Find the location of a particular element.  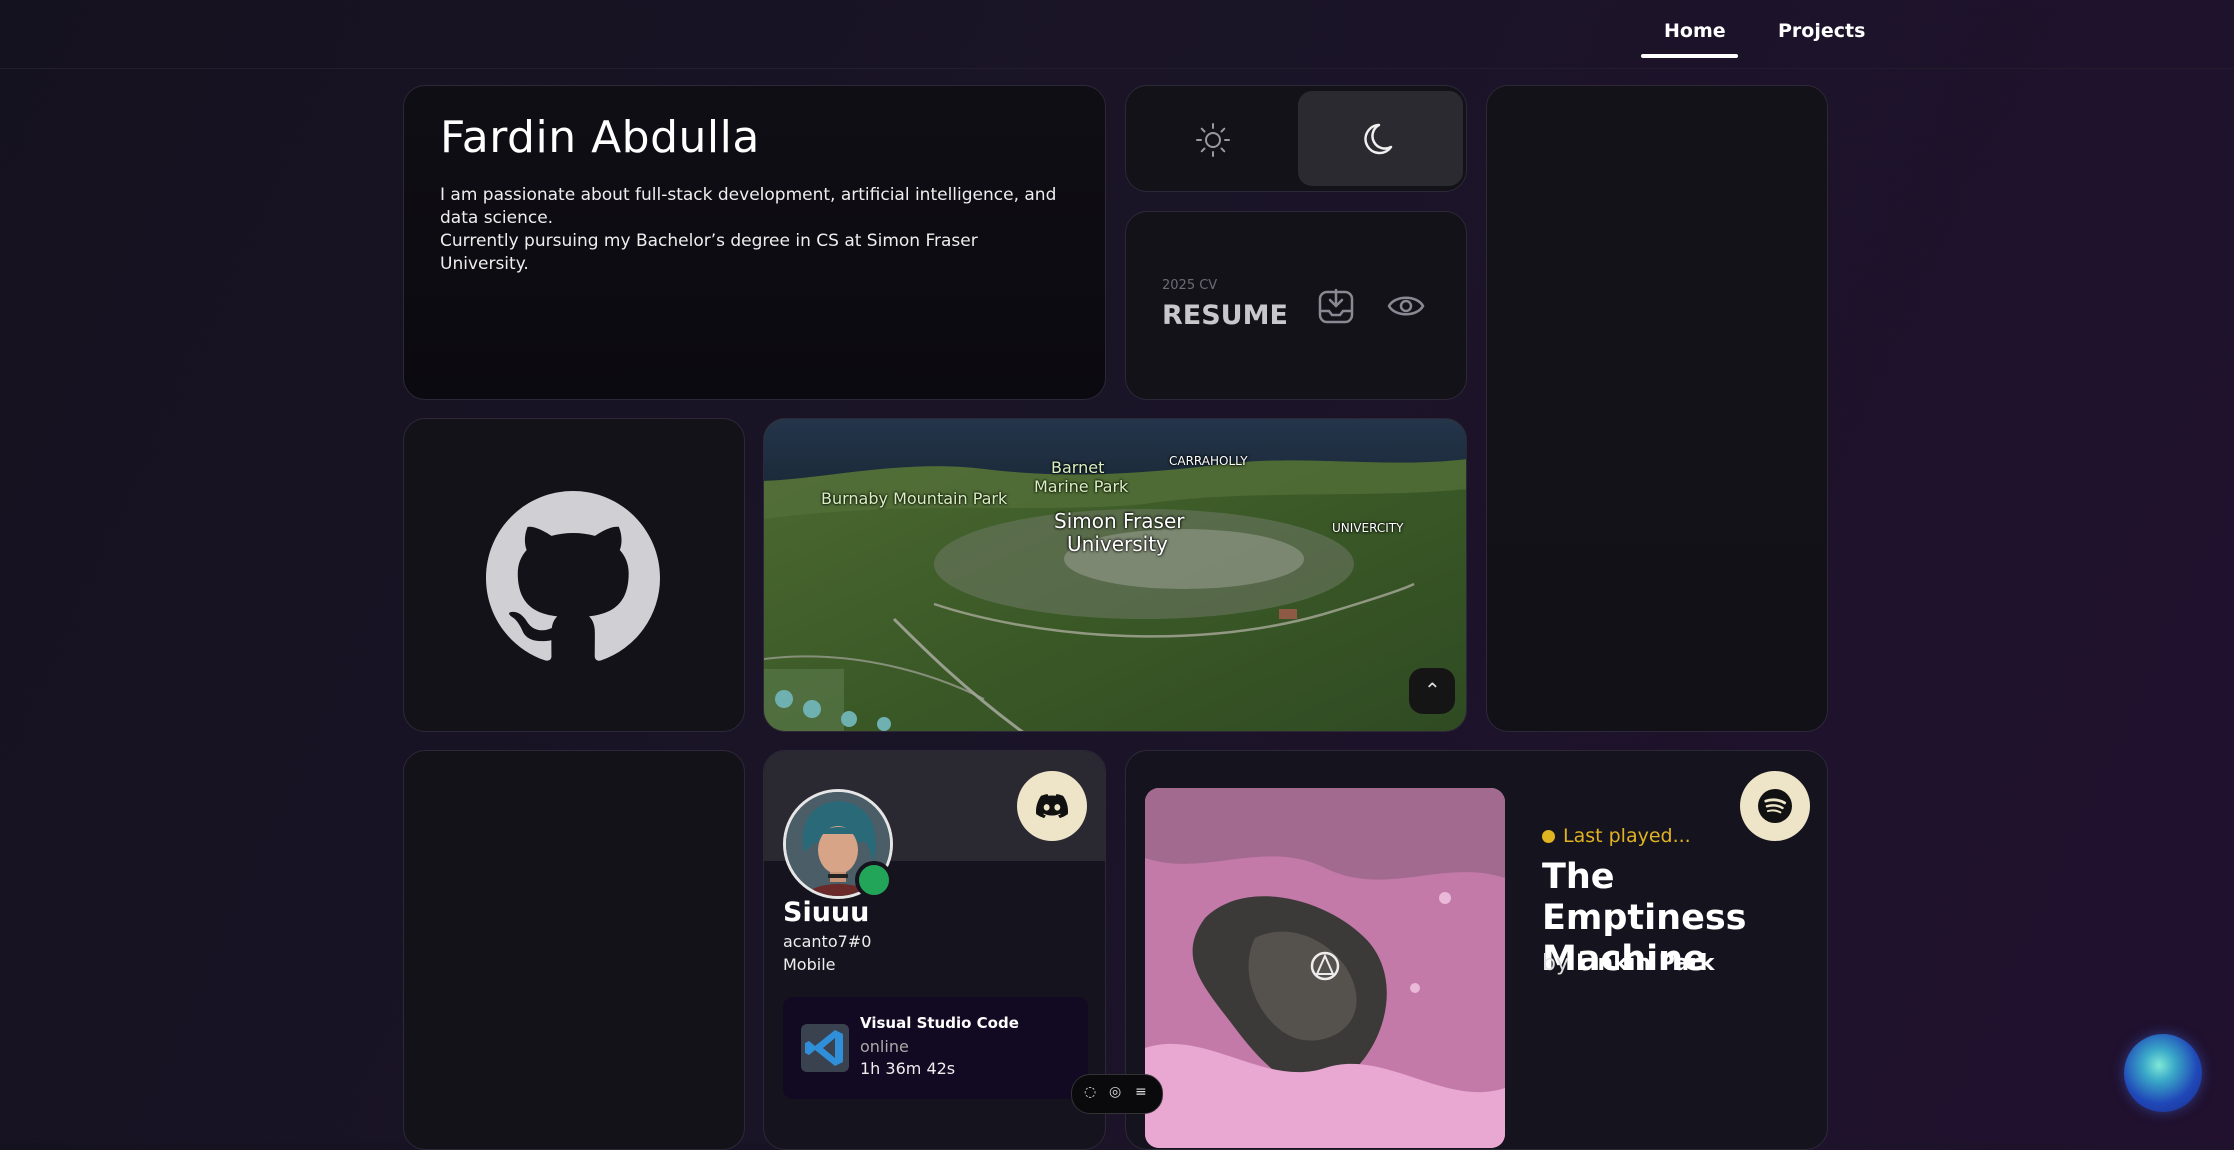

discord-icon is located at coordinates (1052, 806).